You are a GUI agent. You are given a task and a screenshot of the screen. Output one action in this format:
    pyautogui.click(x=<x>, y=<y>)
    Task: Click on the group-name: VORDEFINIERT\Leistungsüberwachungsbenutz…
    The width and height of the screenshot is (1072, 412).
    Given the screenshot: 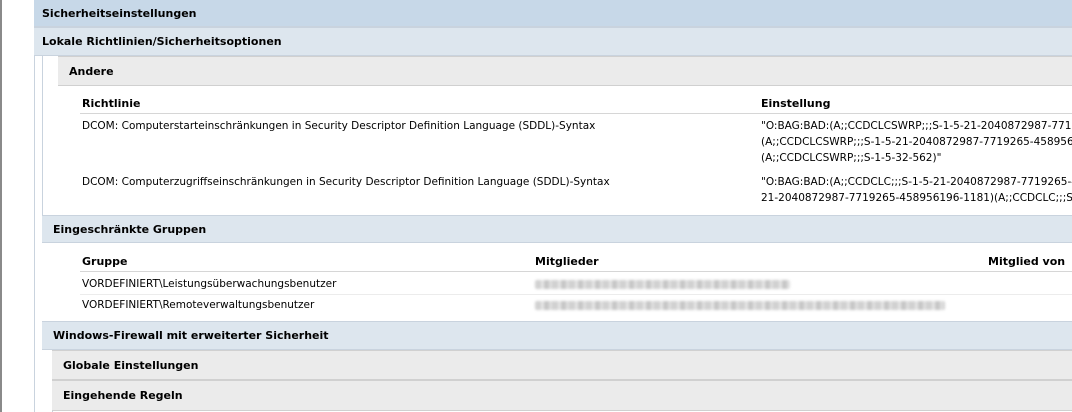 What is the action you would take?
    pyautogui.click(x=209, y=284)
    